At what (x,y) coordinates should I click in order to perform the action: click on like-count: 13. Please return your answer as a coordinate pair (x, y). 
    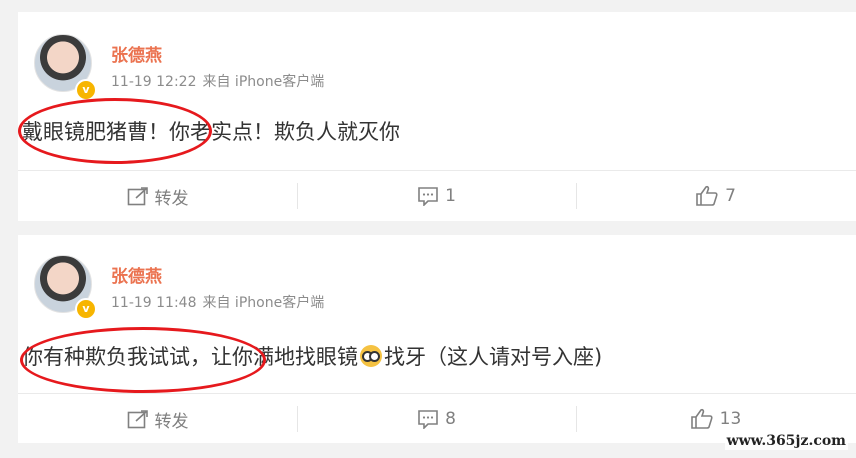
    Looking at the image, I should click on (730, 419).